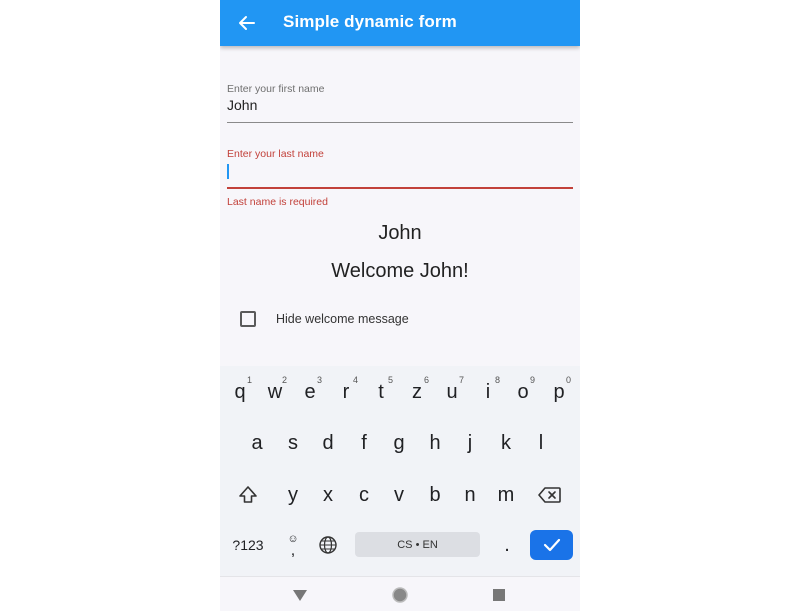 This screenshot has width=796, height=611. I want to click on key-label: q, so click(240, 391).